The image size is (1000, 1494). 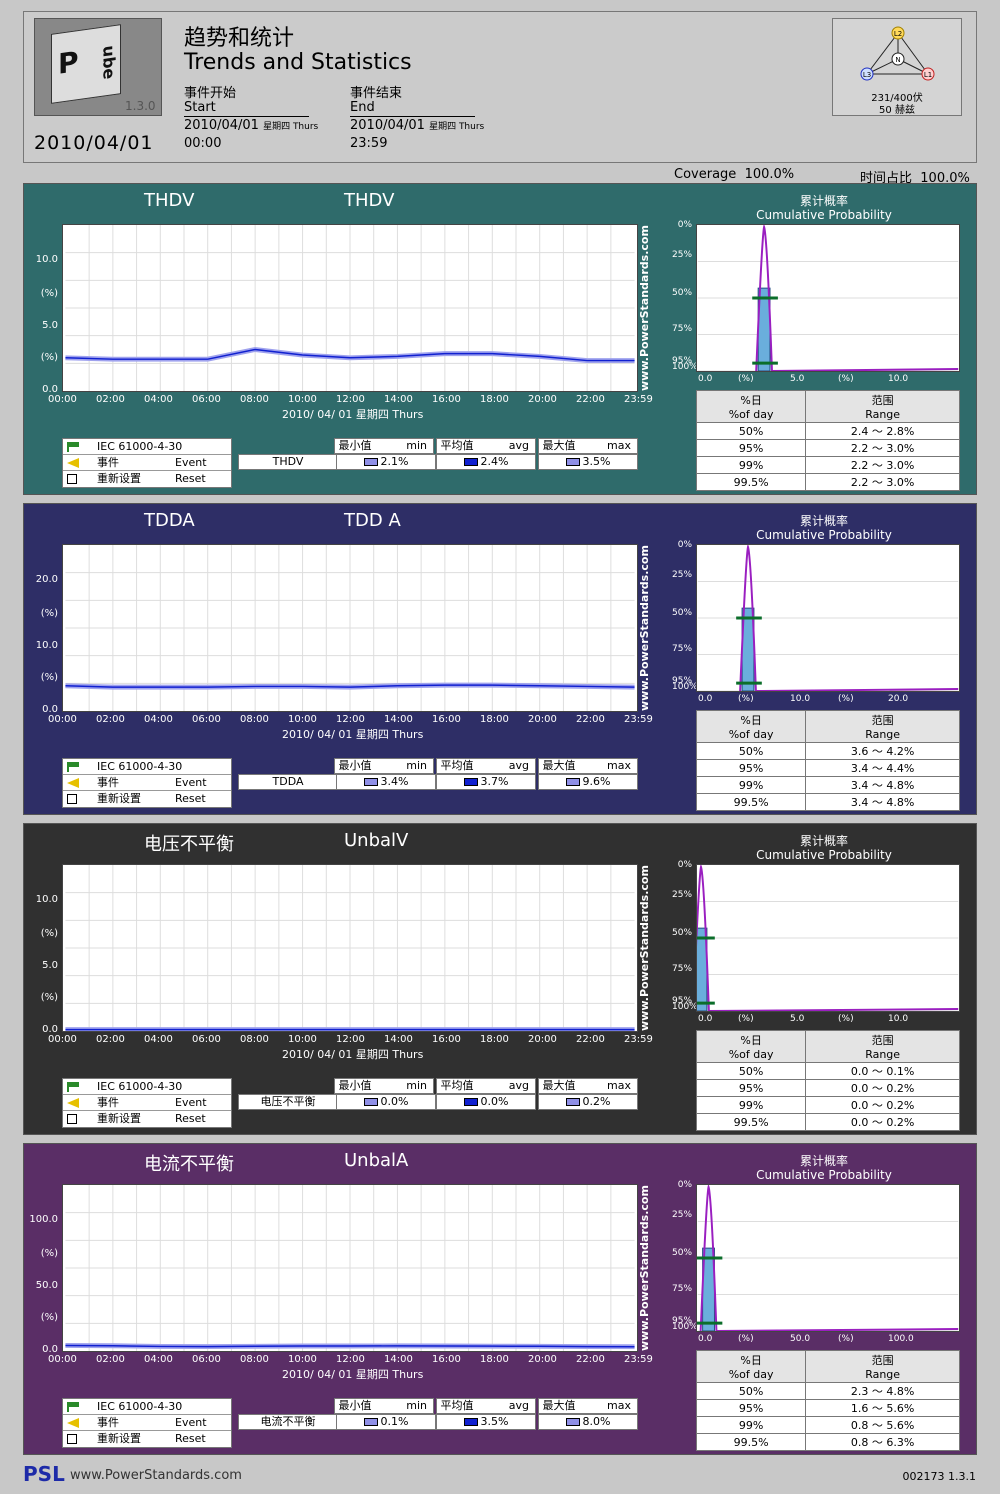 What do you see at coordinates (376, 840) in the screenshot?
I see `panel-title-right: UnbalV` at bounding box center [376, 840].